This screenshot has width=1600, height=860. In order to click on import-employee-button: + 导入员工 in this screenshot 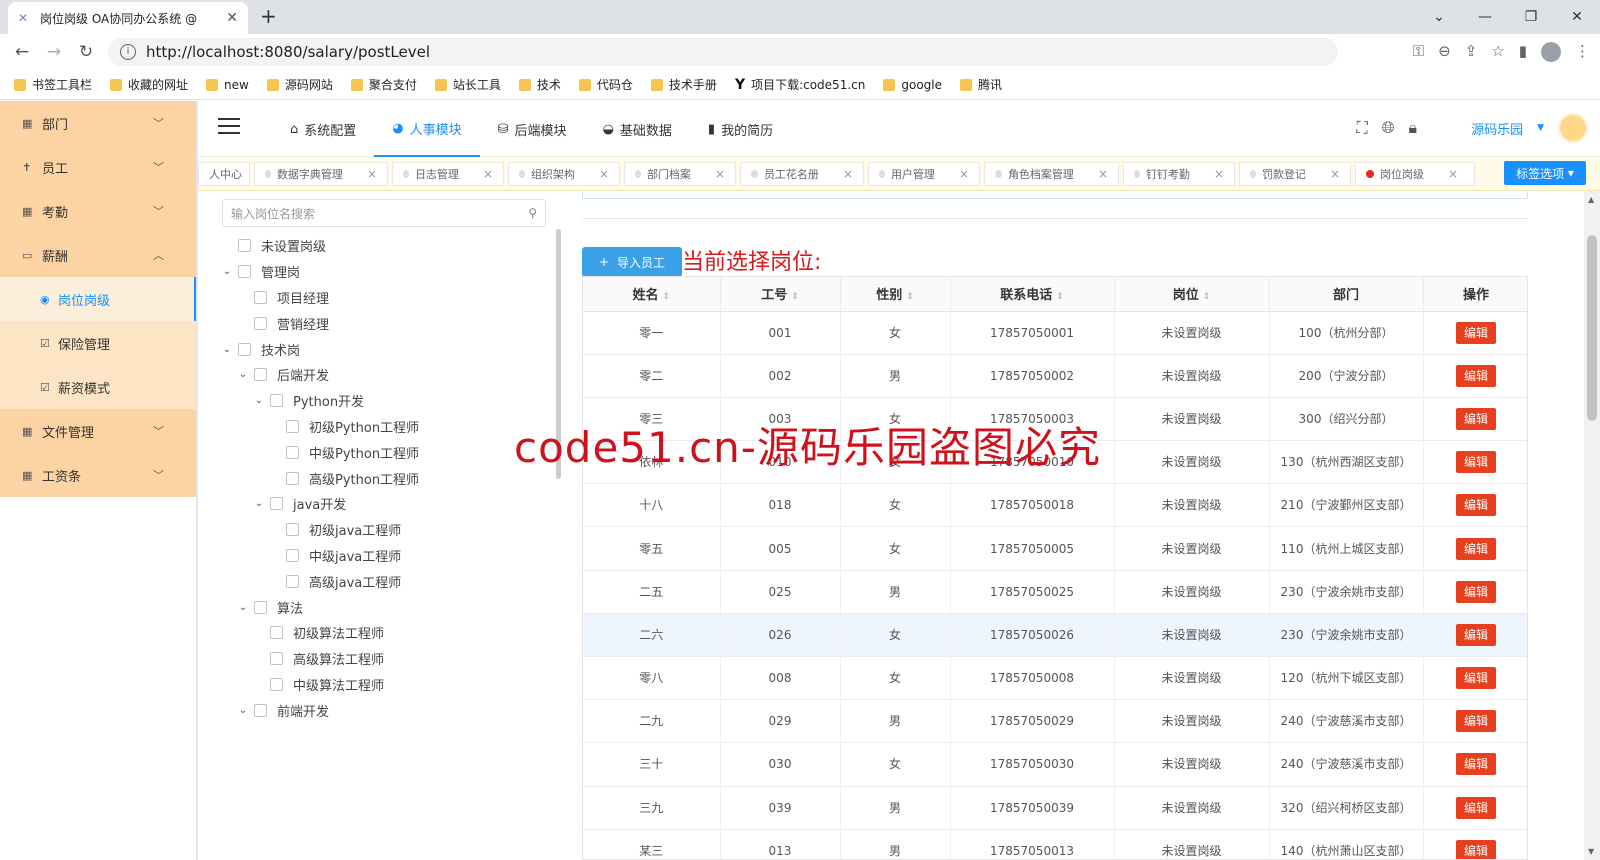, I will do `click(632, 262)`.